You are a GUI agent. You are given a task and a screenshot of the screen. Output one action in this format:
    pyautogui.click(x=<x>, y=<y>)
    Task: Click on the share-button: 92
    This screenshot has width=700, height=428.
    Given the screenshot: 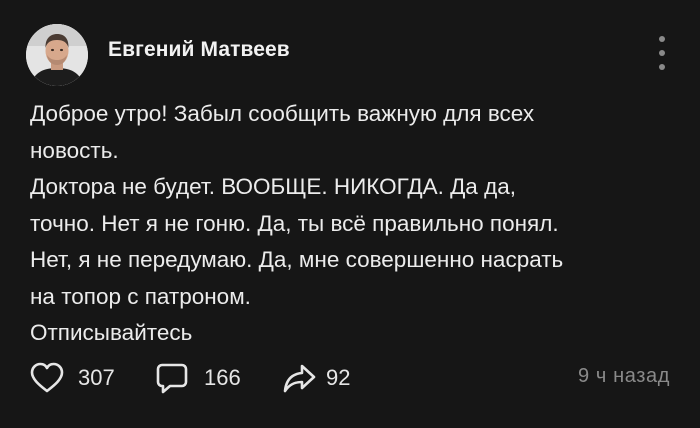 What is the action you would take?
    pyautogui.click(x=316, y=378)
    